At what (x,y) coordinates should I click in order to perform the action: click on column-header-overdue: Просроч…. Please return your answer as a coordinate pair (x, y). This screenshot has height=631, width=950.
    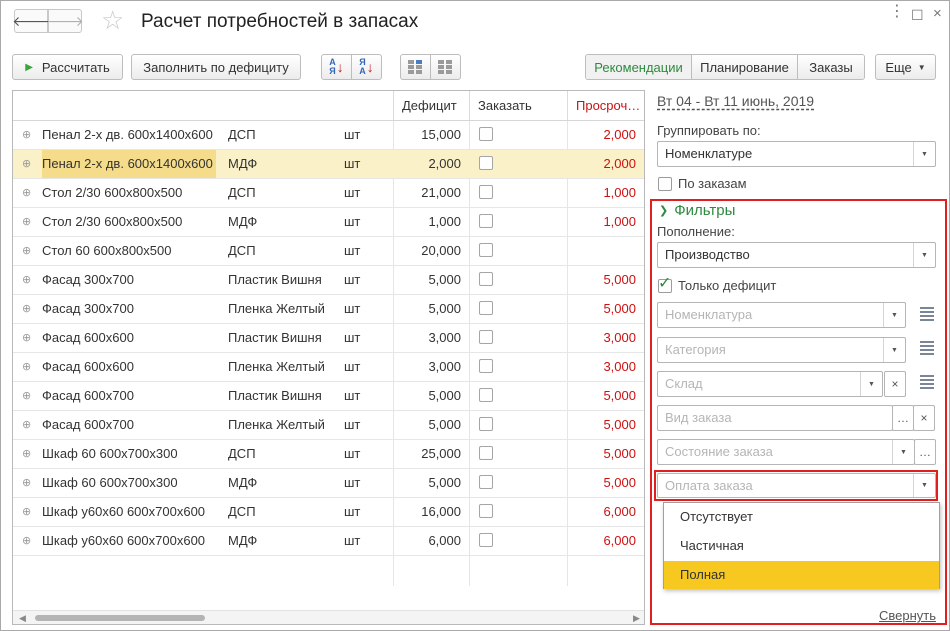
    Looking at the image, I should click on (605, 105).